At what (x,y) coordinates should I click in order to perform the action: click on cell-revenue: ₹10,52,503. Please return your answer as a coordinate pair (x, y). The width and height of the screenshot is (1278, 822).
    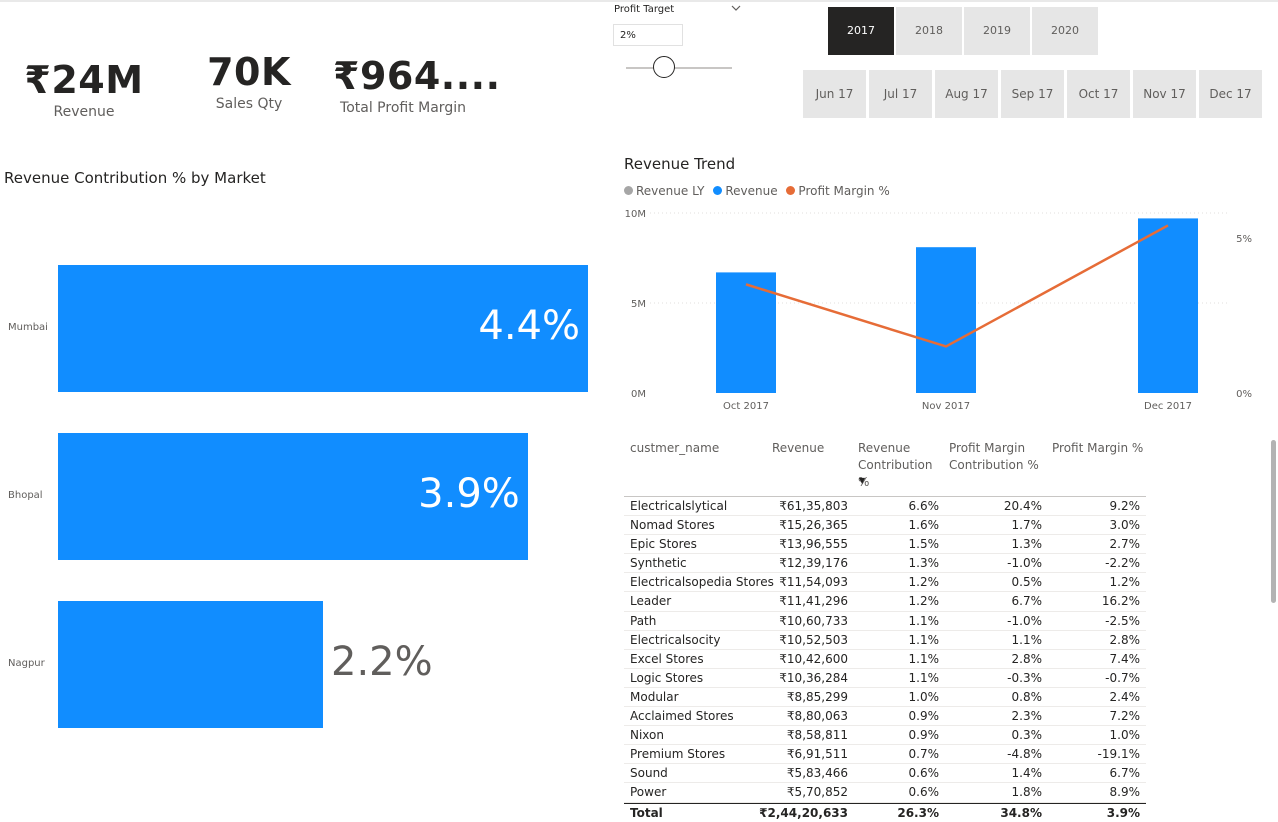
    Looking at the image, I should click on (813, 639).